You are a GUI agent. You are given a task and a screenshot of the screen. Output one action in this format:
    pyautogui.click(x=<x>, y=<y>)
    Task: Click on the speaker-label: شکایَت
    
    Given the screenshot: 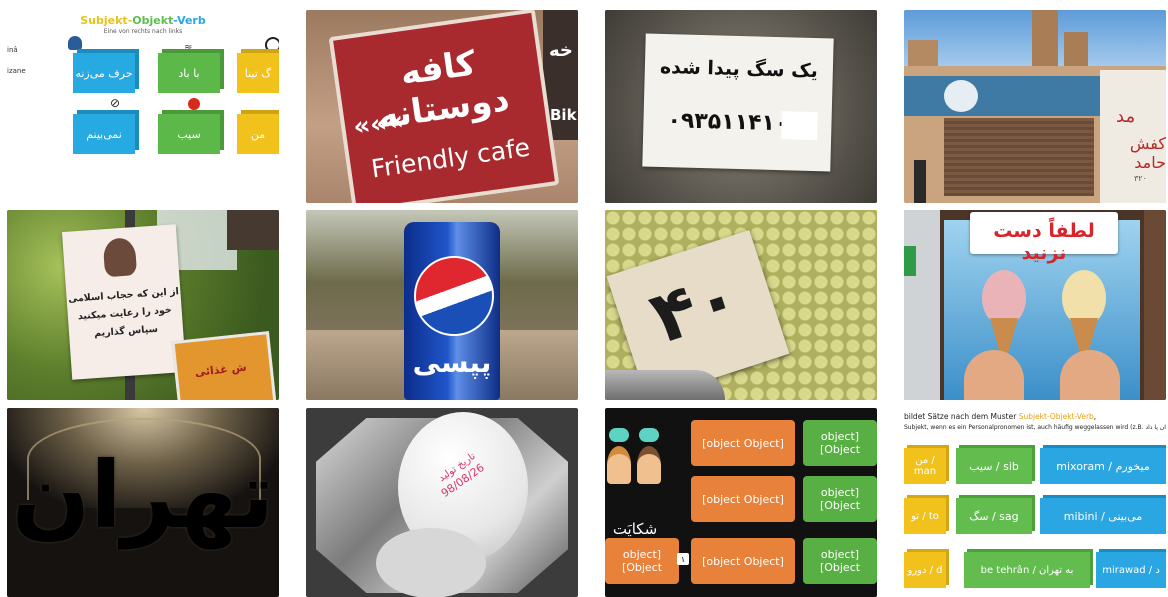 What is the action you would take?
    pyautogui.click(x=635, y=529)
    